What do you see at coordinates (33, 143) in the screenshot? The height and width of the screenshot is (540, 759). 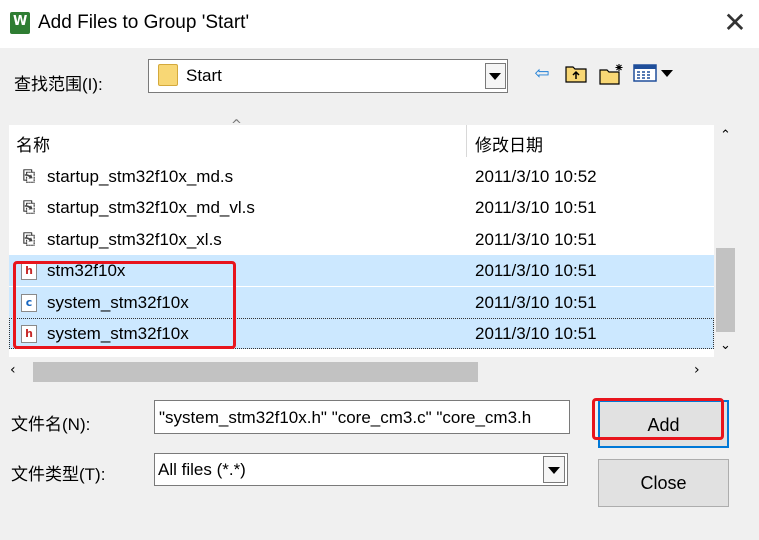 I see `column-header-name: 名称` at bounding box center [33, 143].